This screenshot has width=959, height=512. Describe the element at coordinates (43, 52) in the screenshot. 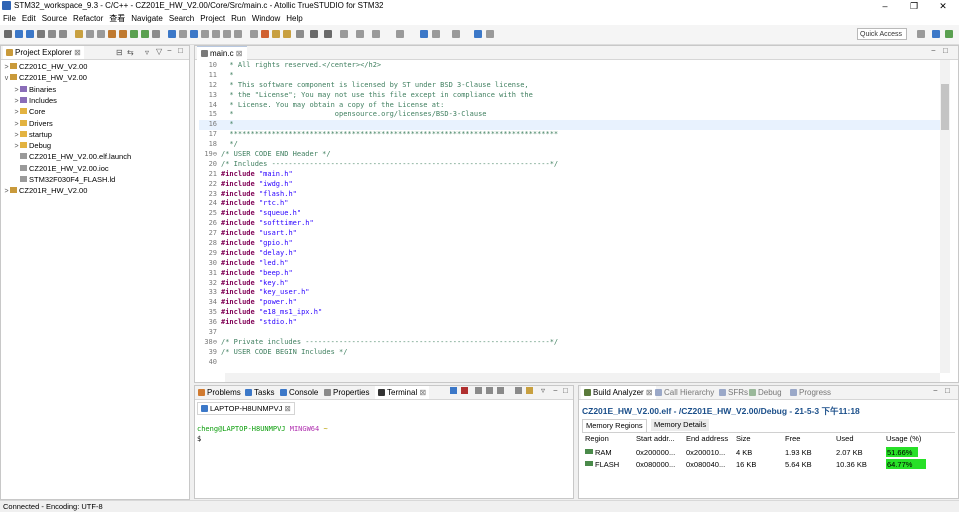

I see `project-explorer-tab: Project Explorer ⊠` at that location.